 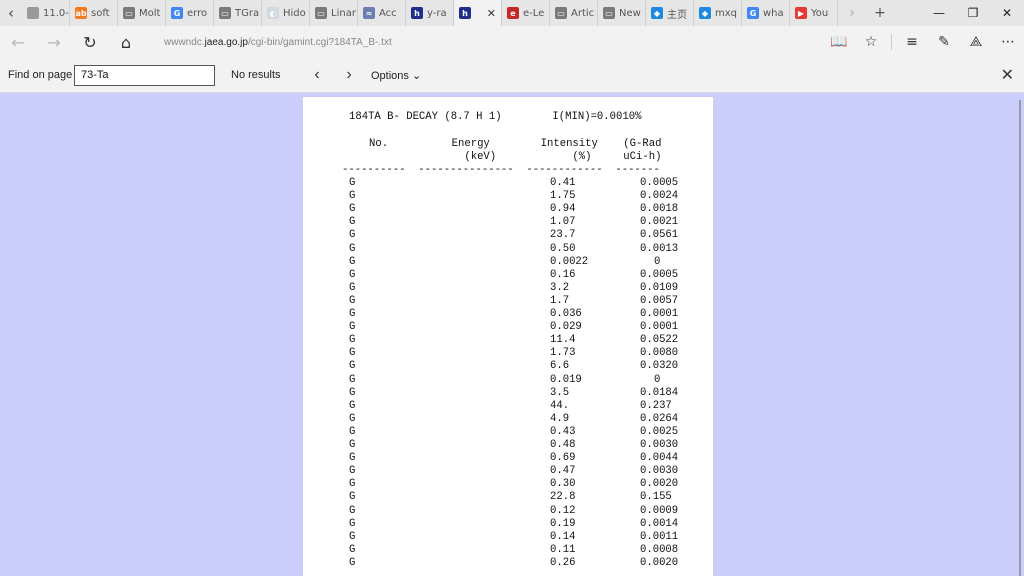 I want to click on tab-label: 主页, so click(x=677, y=15).